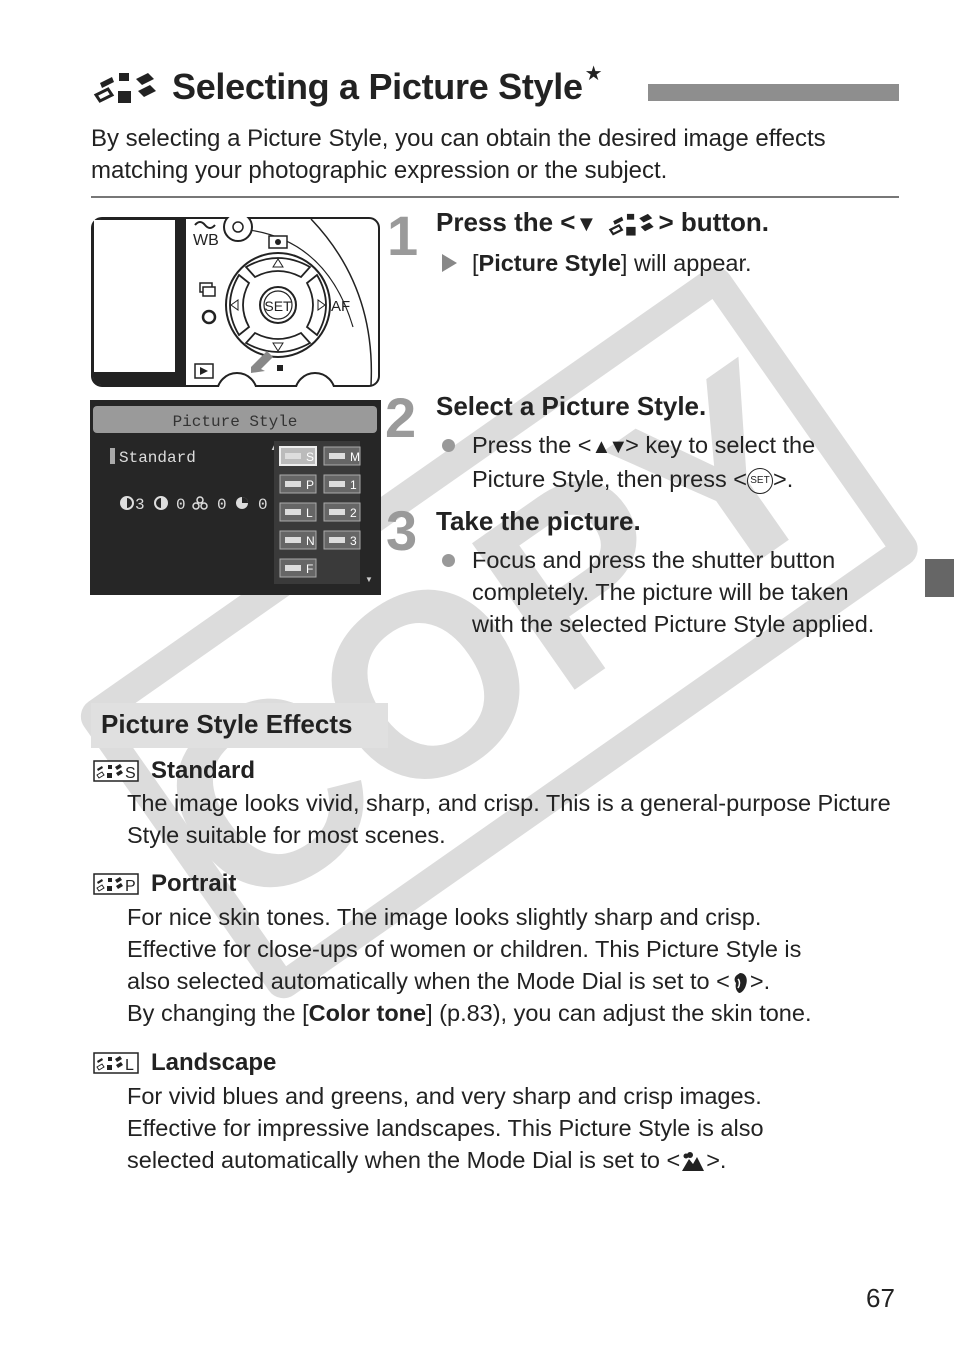 The width and height of the screenshot is (954, 1345). I want to click on description-text: By changing the [, so click(218, 1013).